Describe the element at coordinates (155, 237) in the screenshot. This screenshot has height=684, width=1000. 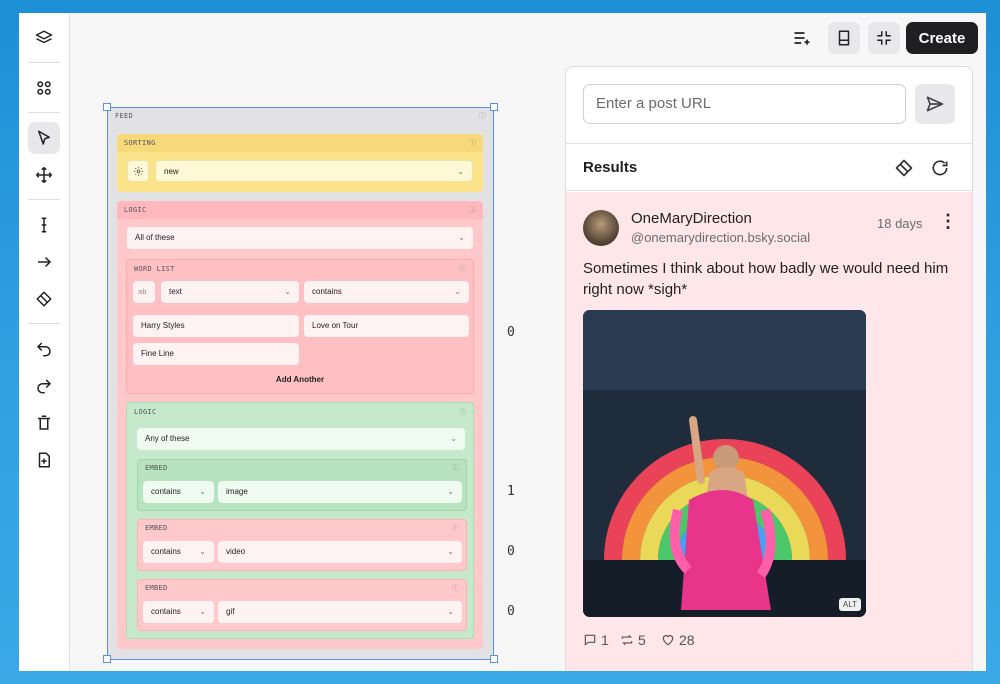
I see `logic-mode-value: All of these` at that location.